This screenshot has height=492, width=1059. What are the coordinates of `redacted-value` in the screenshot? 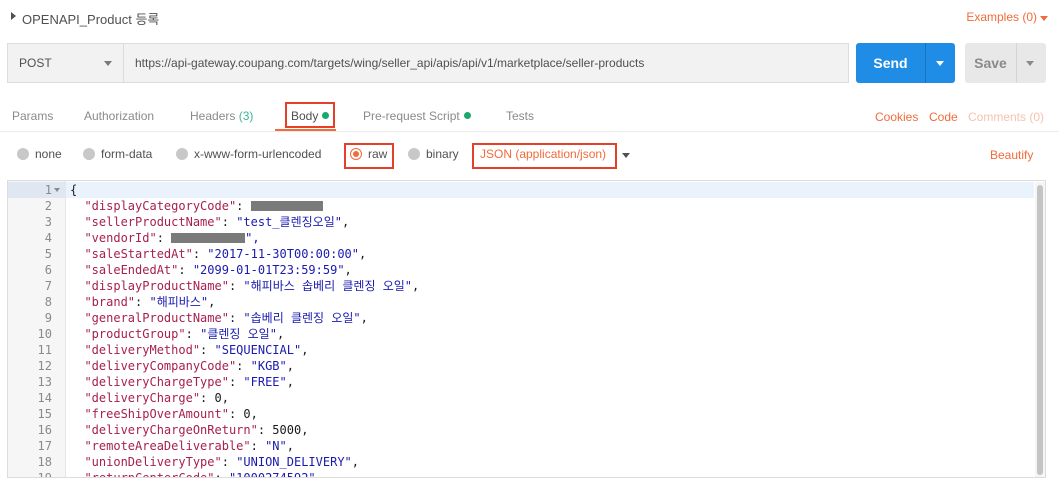 It's located at (286, 206).